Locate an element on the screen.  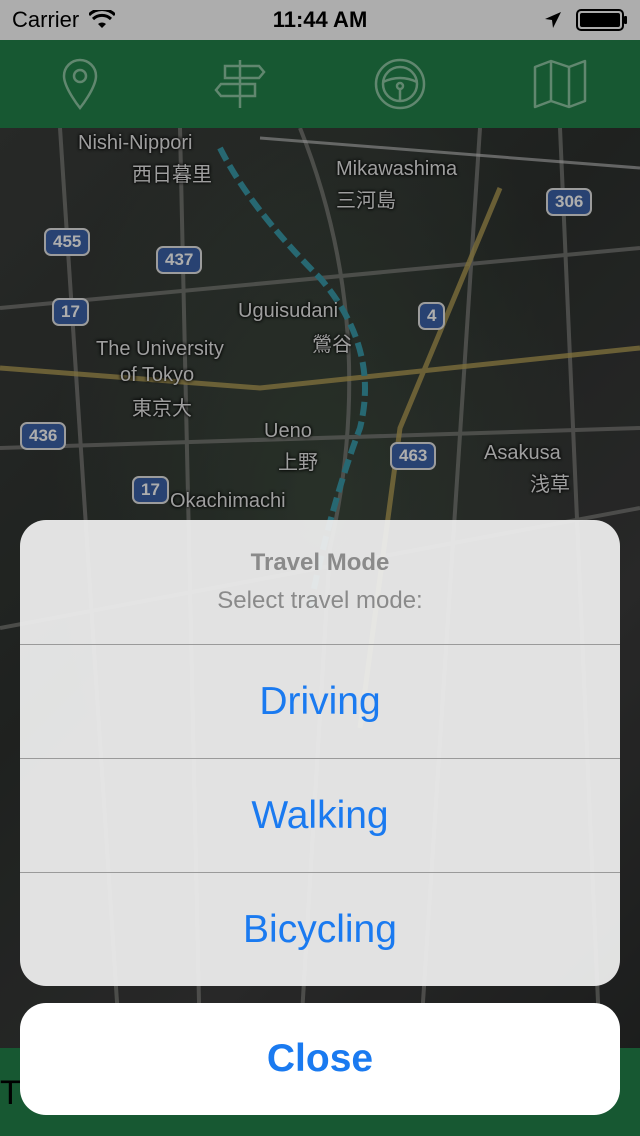
close-button: Close is located at coordinates (320, 1059).